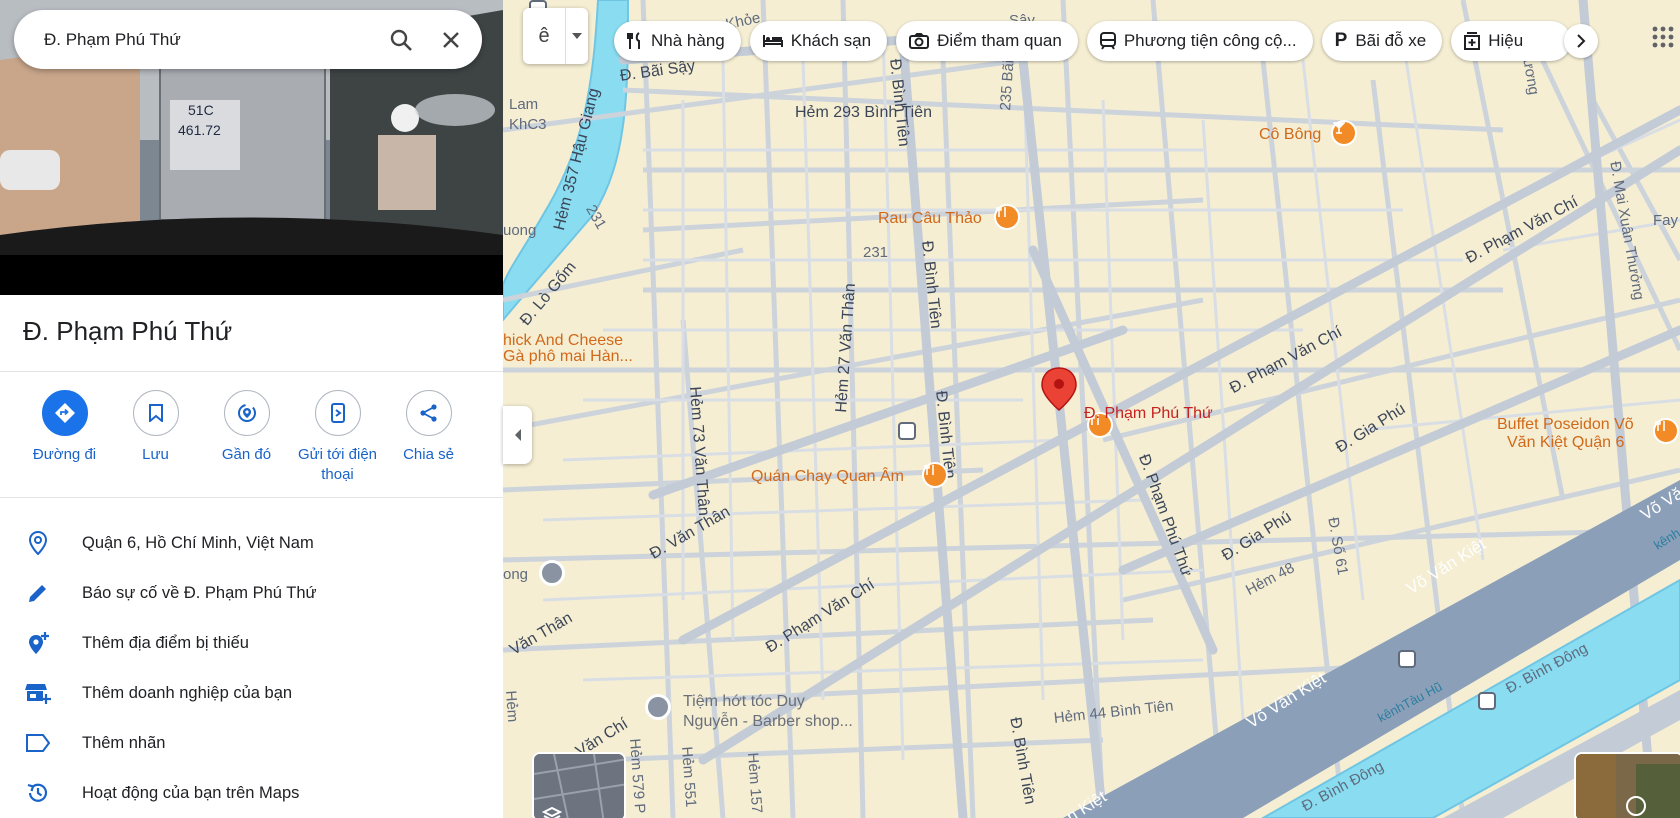 The height and width of the screenshot is (818, 1680). I want to click on send-to-phone-button: Gửi tới điện thoại, so click(337, 437).